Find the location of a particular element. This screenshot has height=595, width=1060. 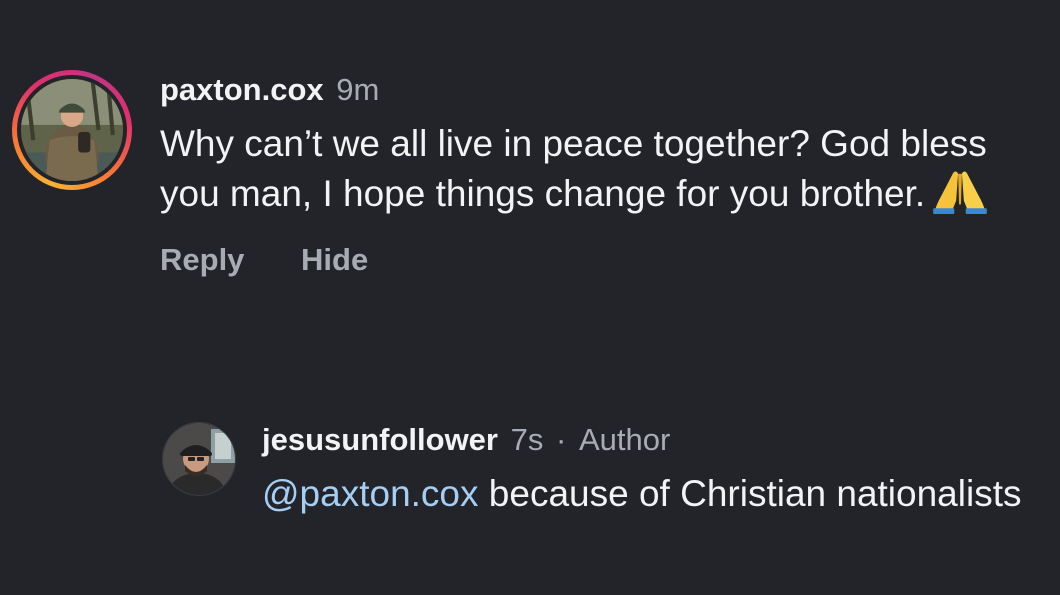

folded-hands-emoji-icon is located at coordinates (960, 192).